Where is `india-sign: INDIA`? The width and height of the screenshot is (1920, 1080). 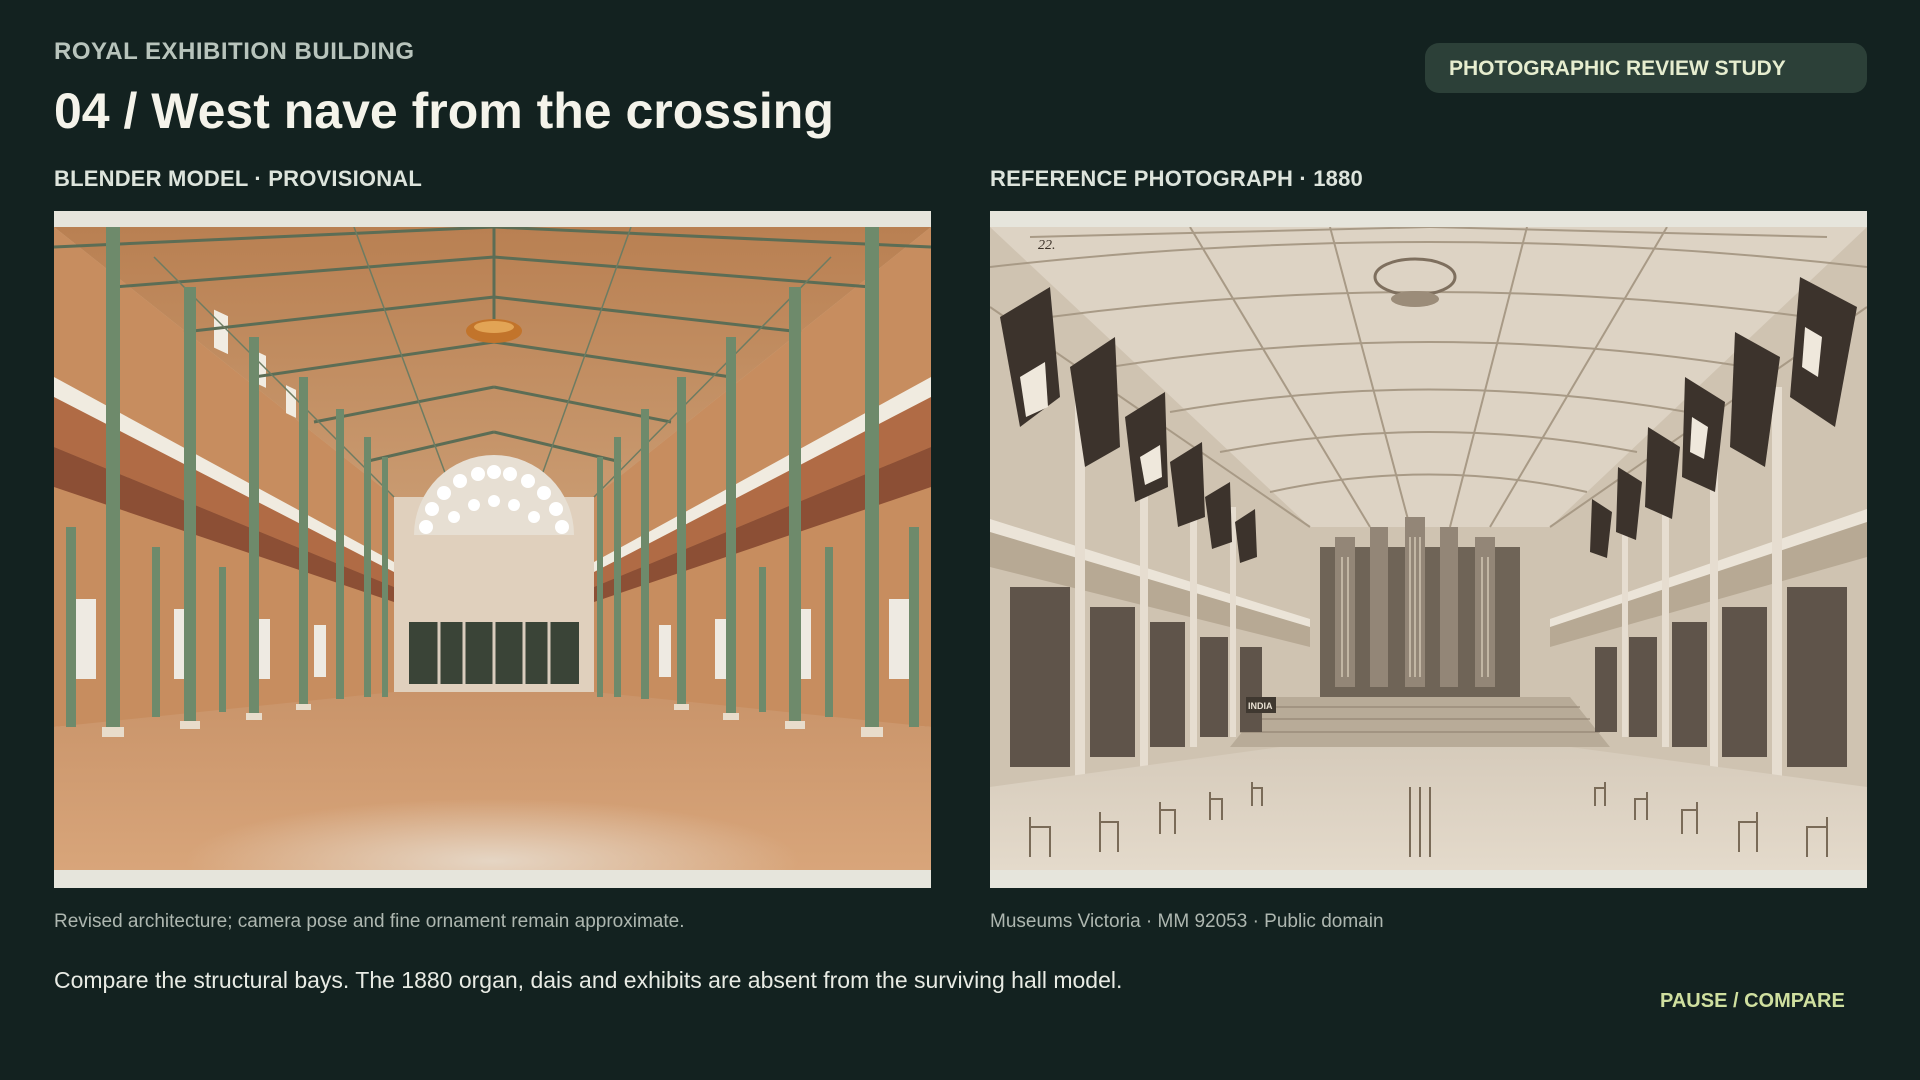 india-sign: INDIA is located at coordinates (1260, 706).